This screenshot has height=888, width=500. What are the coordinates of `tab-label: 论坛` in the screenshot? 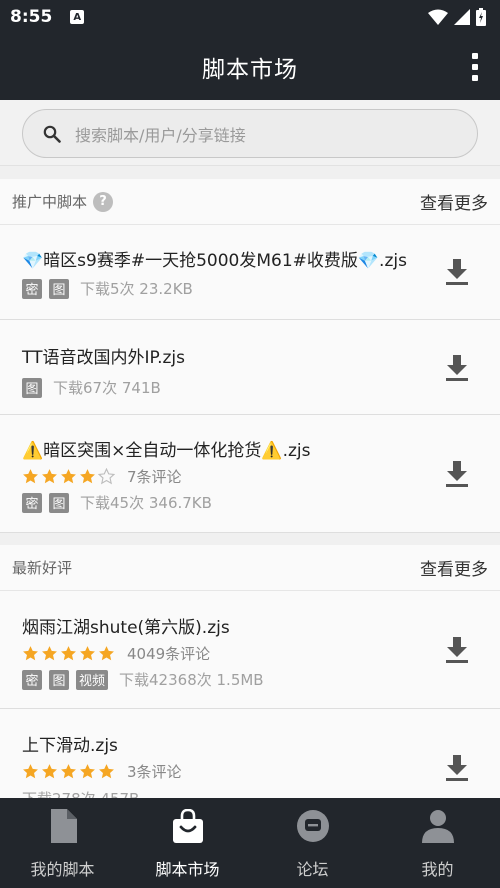 It's located at (312, 869).